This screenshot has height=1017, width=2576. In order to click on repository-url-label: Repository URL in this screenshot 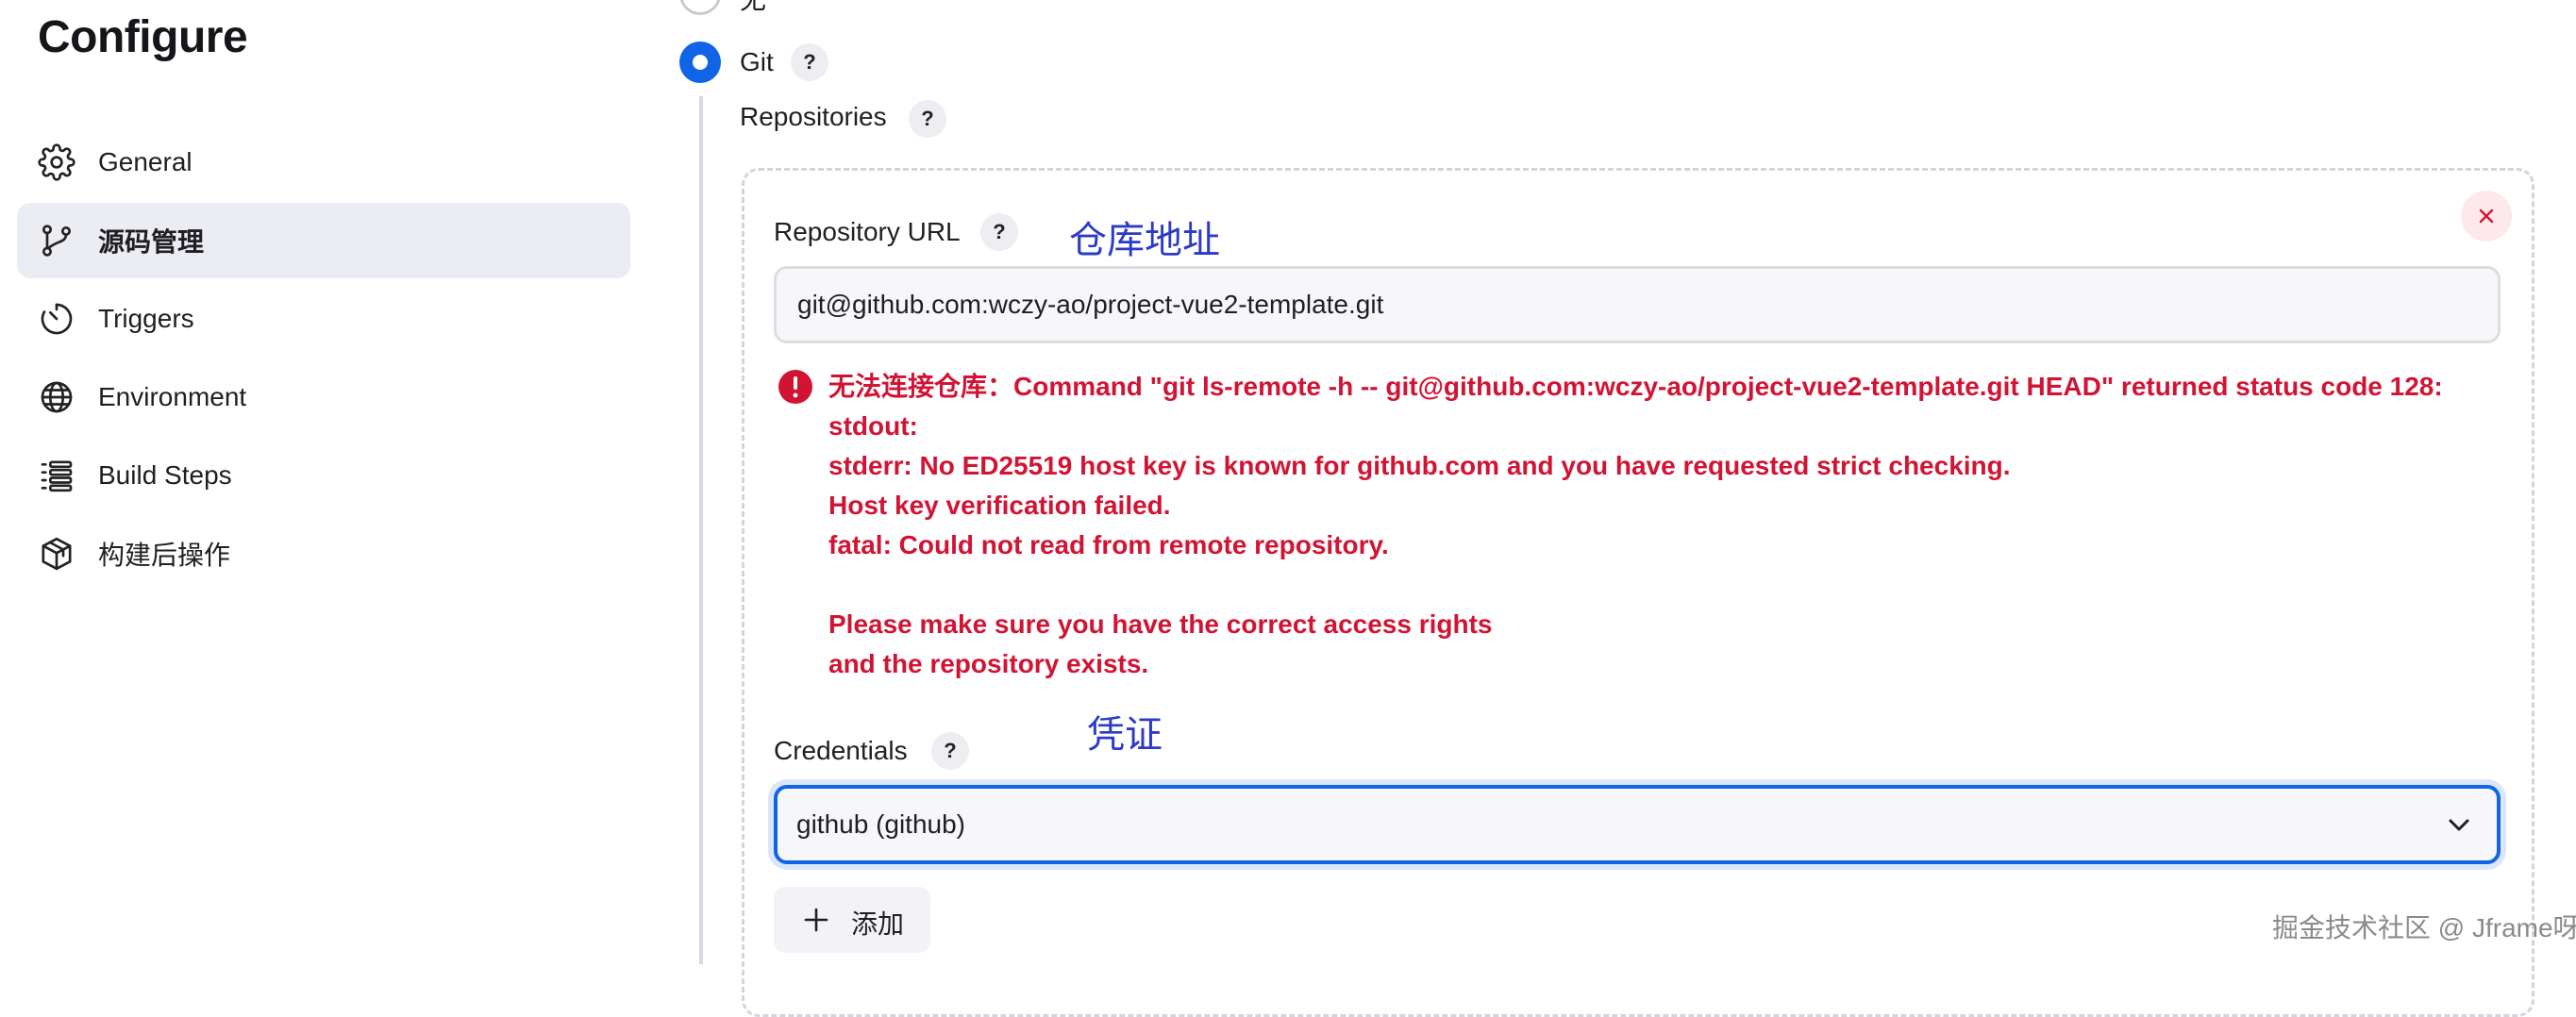, I will do `click(867, 231)`.